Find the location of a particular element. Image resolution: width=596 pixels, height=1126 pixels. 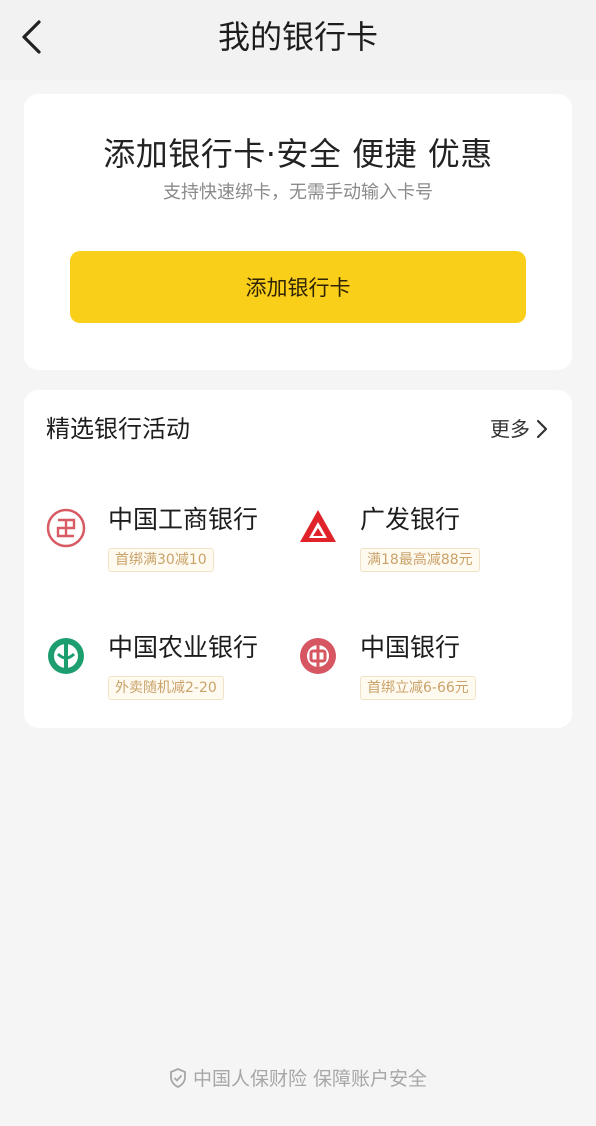

bank-item-boc: 中国银行 首绑立减6-66元 is located at coordinates (423, 679).